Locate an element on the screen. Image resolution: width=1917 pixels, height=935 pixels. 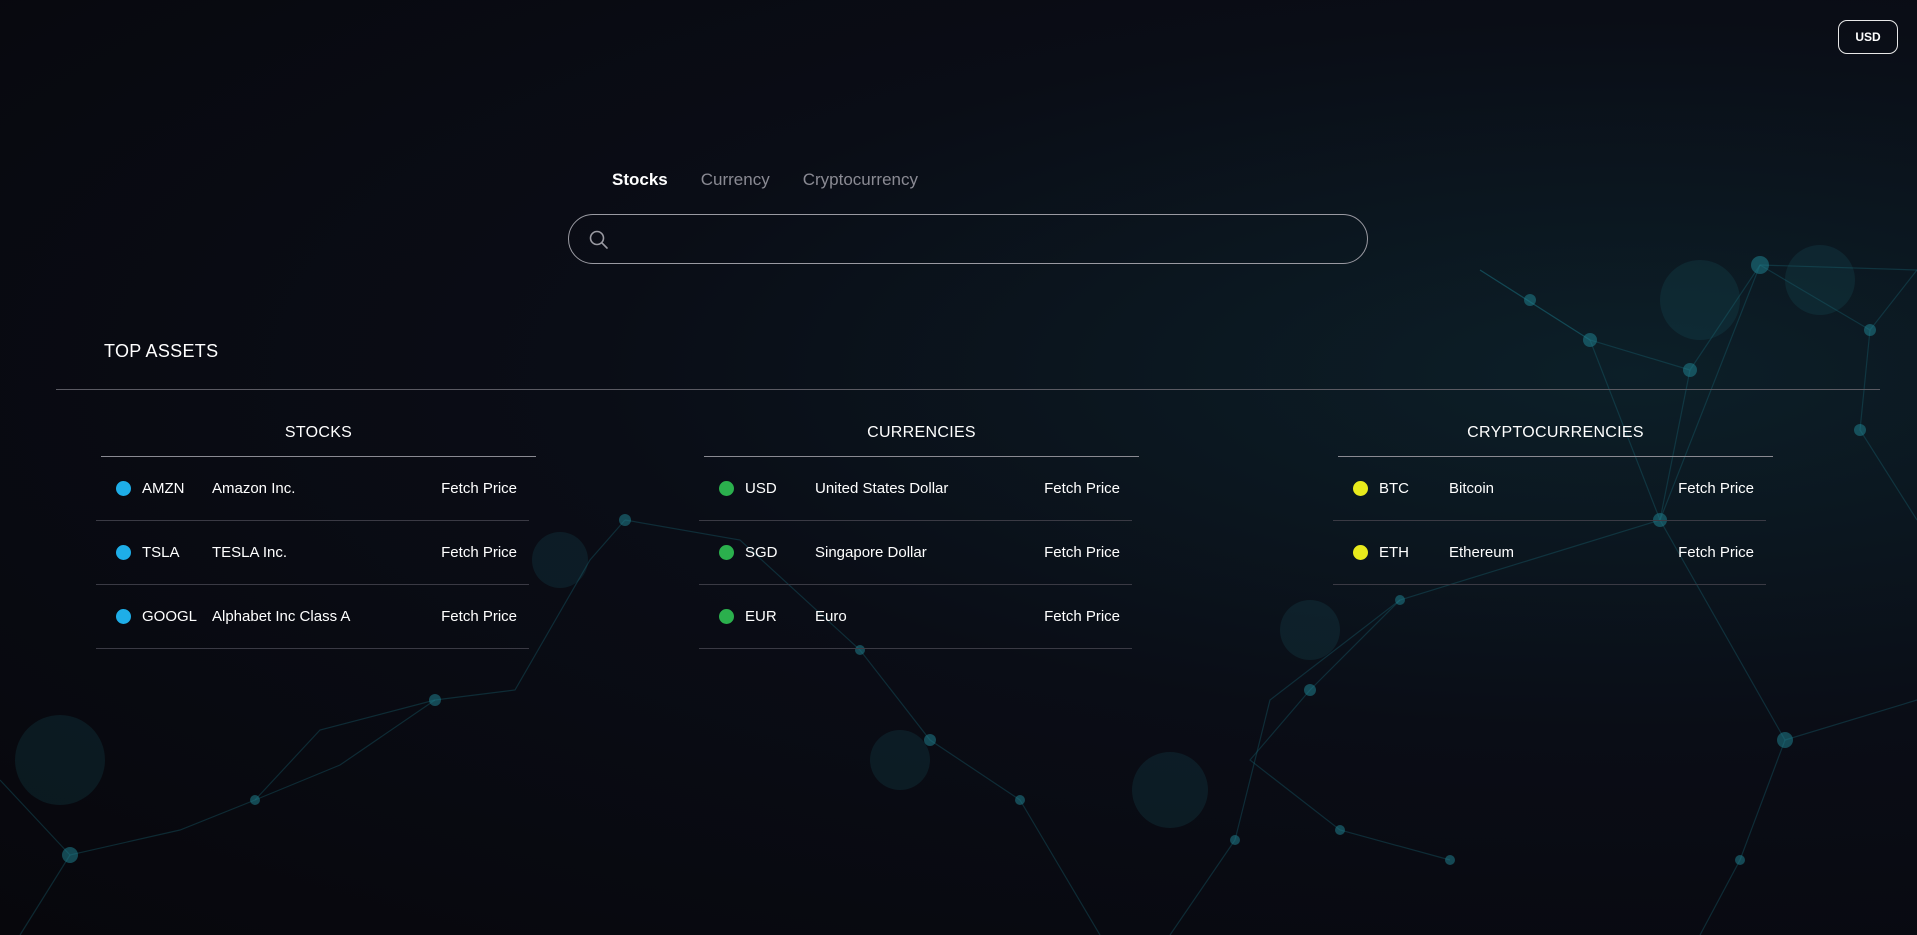
top-assets-title: TOP ASSETS is located at coordinates (161, 351).